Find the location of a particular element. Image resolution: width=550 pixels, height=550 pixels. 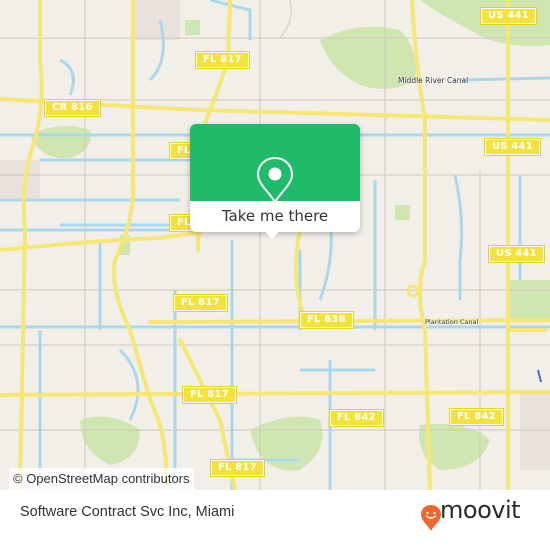

map-attribution: © OpenStreetMap contributors is located at coordinates (101, 479).